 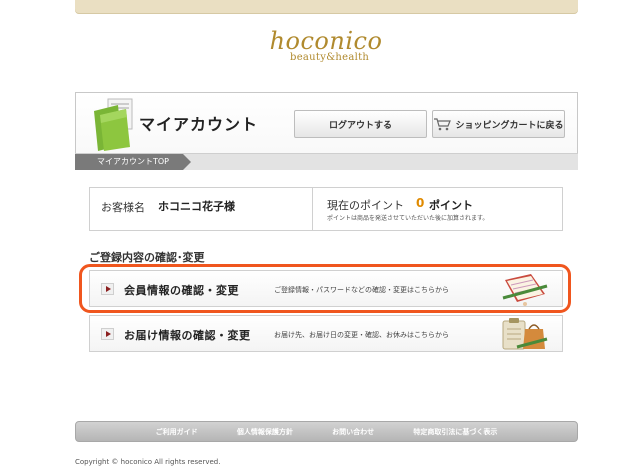 I want to click on folder-icon, so click(x=113, y=124).